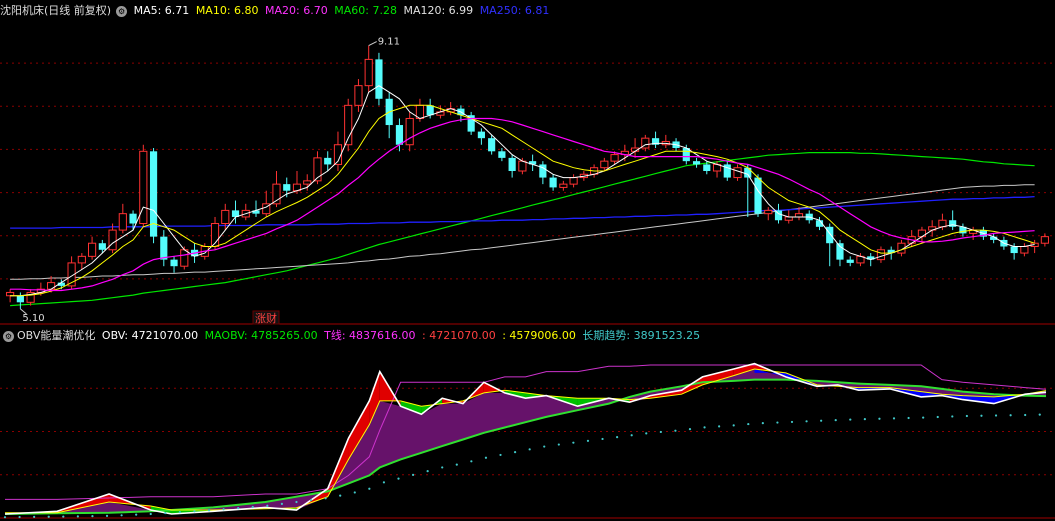  Describe the element at coordinates (150, 335) in the screenshot. I see `obv-value: OBV: 4721070.00` at that location.